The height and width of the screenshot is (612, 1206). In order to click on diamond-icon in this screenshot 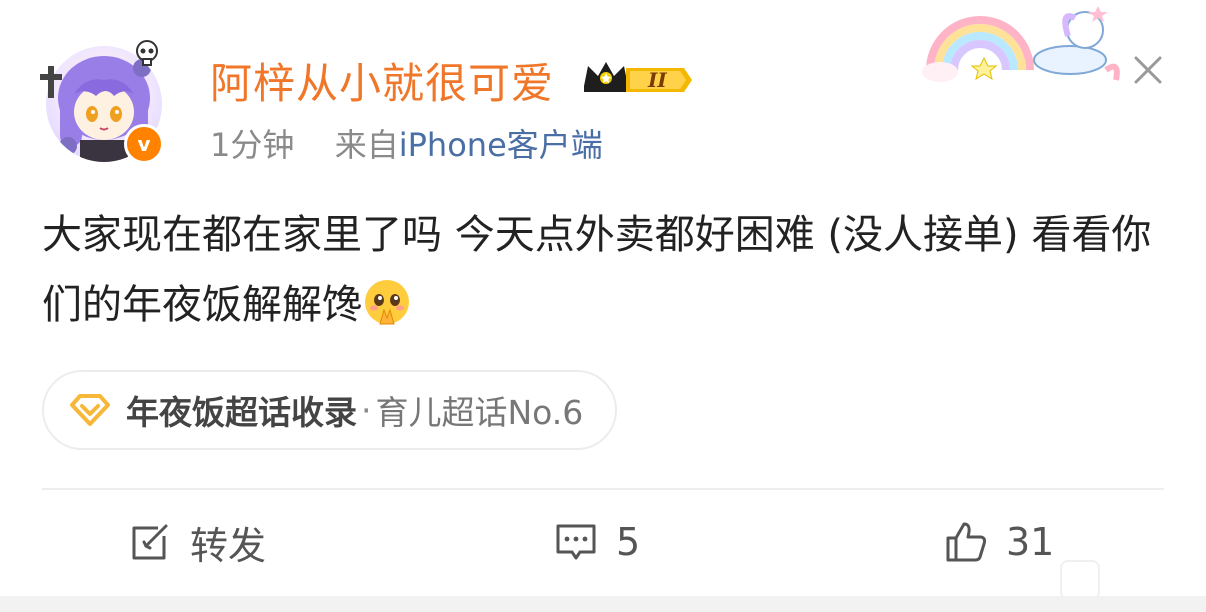, I will do `click(90, 410)`.